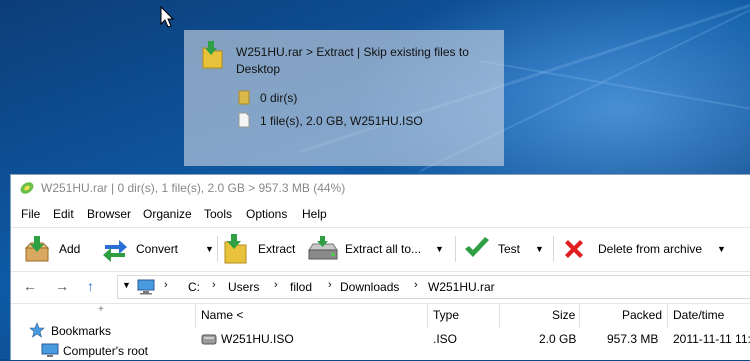 The image size is (750, 361). What do you see at coordinates (539, 249) in the screenshot?
I see `test-dropdown-icon: ▼` at bounding box center [539, 249].